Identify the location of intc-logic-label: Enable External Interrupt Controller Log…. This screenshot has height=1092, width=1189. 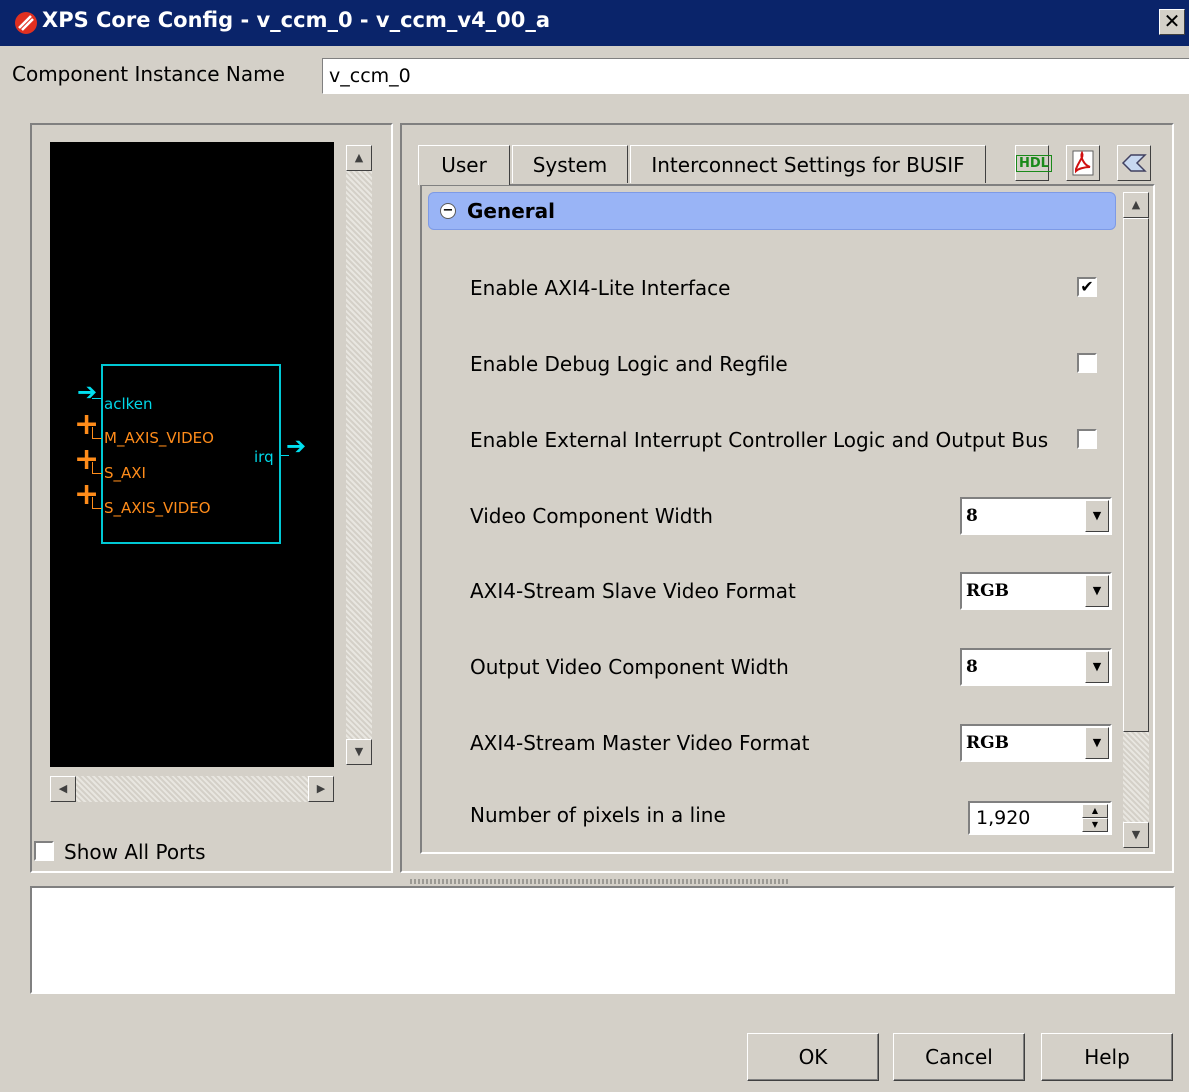
(759, 440).